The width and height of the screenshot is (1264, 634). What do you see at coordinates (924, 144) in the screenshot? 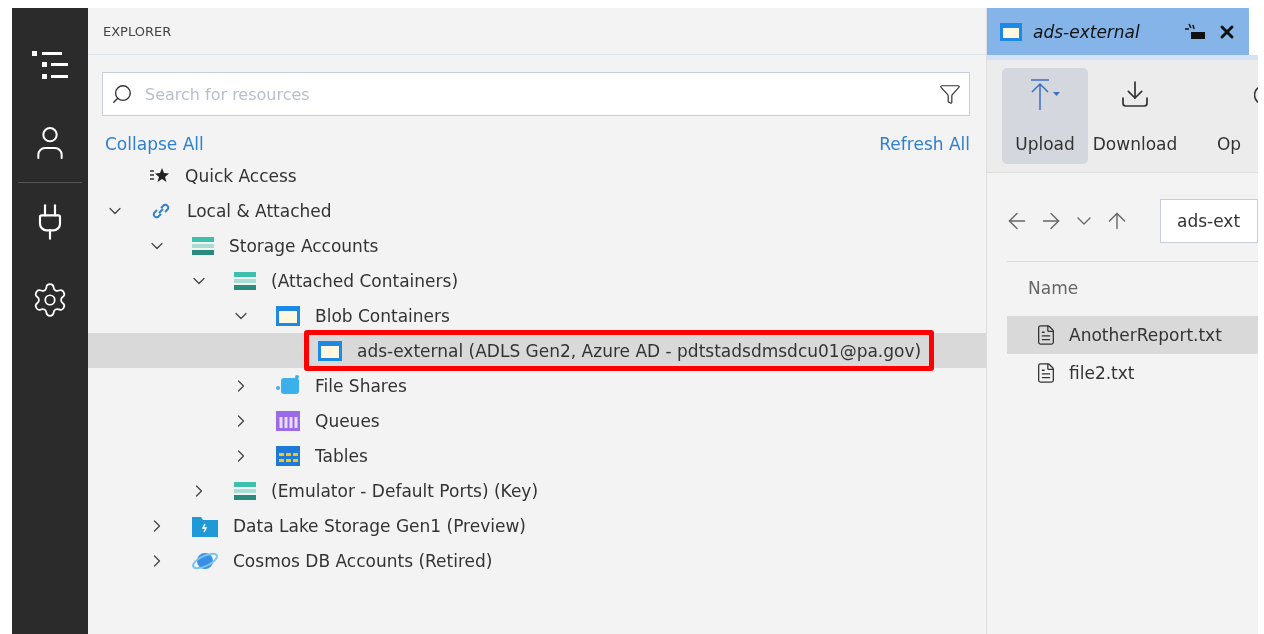
I see `refresh-all-link: Refresh All` at bounding box center [924, 144].